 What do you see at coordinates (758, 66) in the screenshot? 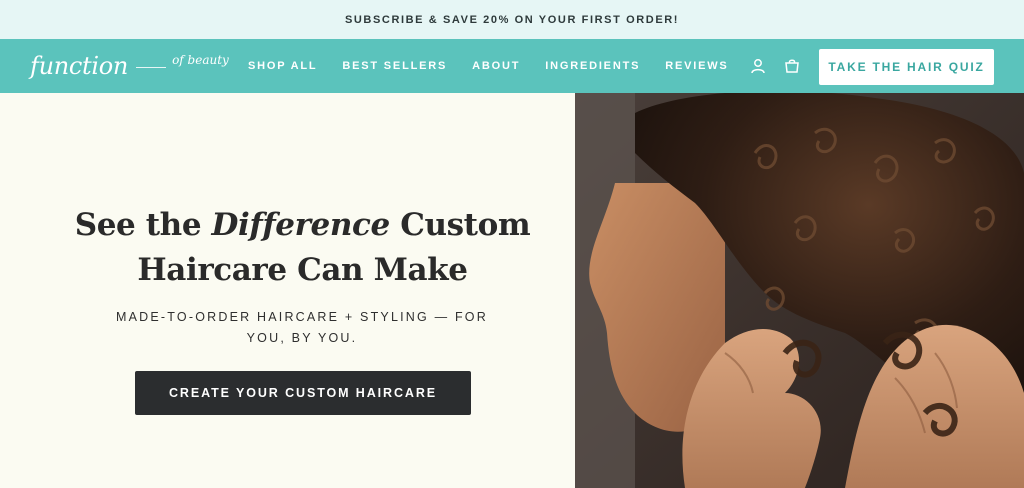
I see `user-icon` at bounding box center [758, 66].